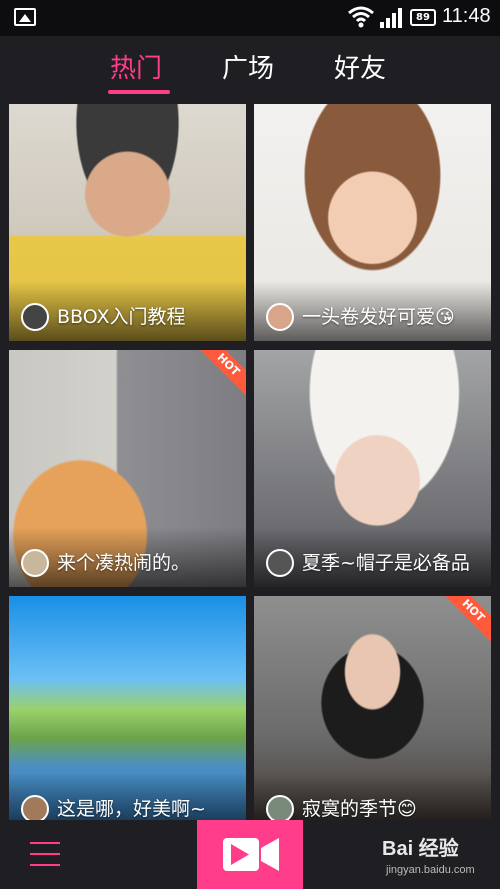 The image size is (500, 889). What do you see at coordinates (131, 809) in the screenshot?
I see `video-caption: 这是哪，好美啊~` at bounding box center [131, 809].